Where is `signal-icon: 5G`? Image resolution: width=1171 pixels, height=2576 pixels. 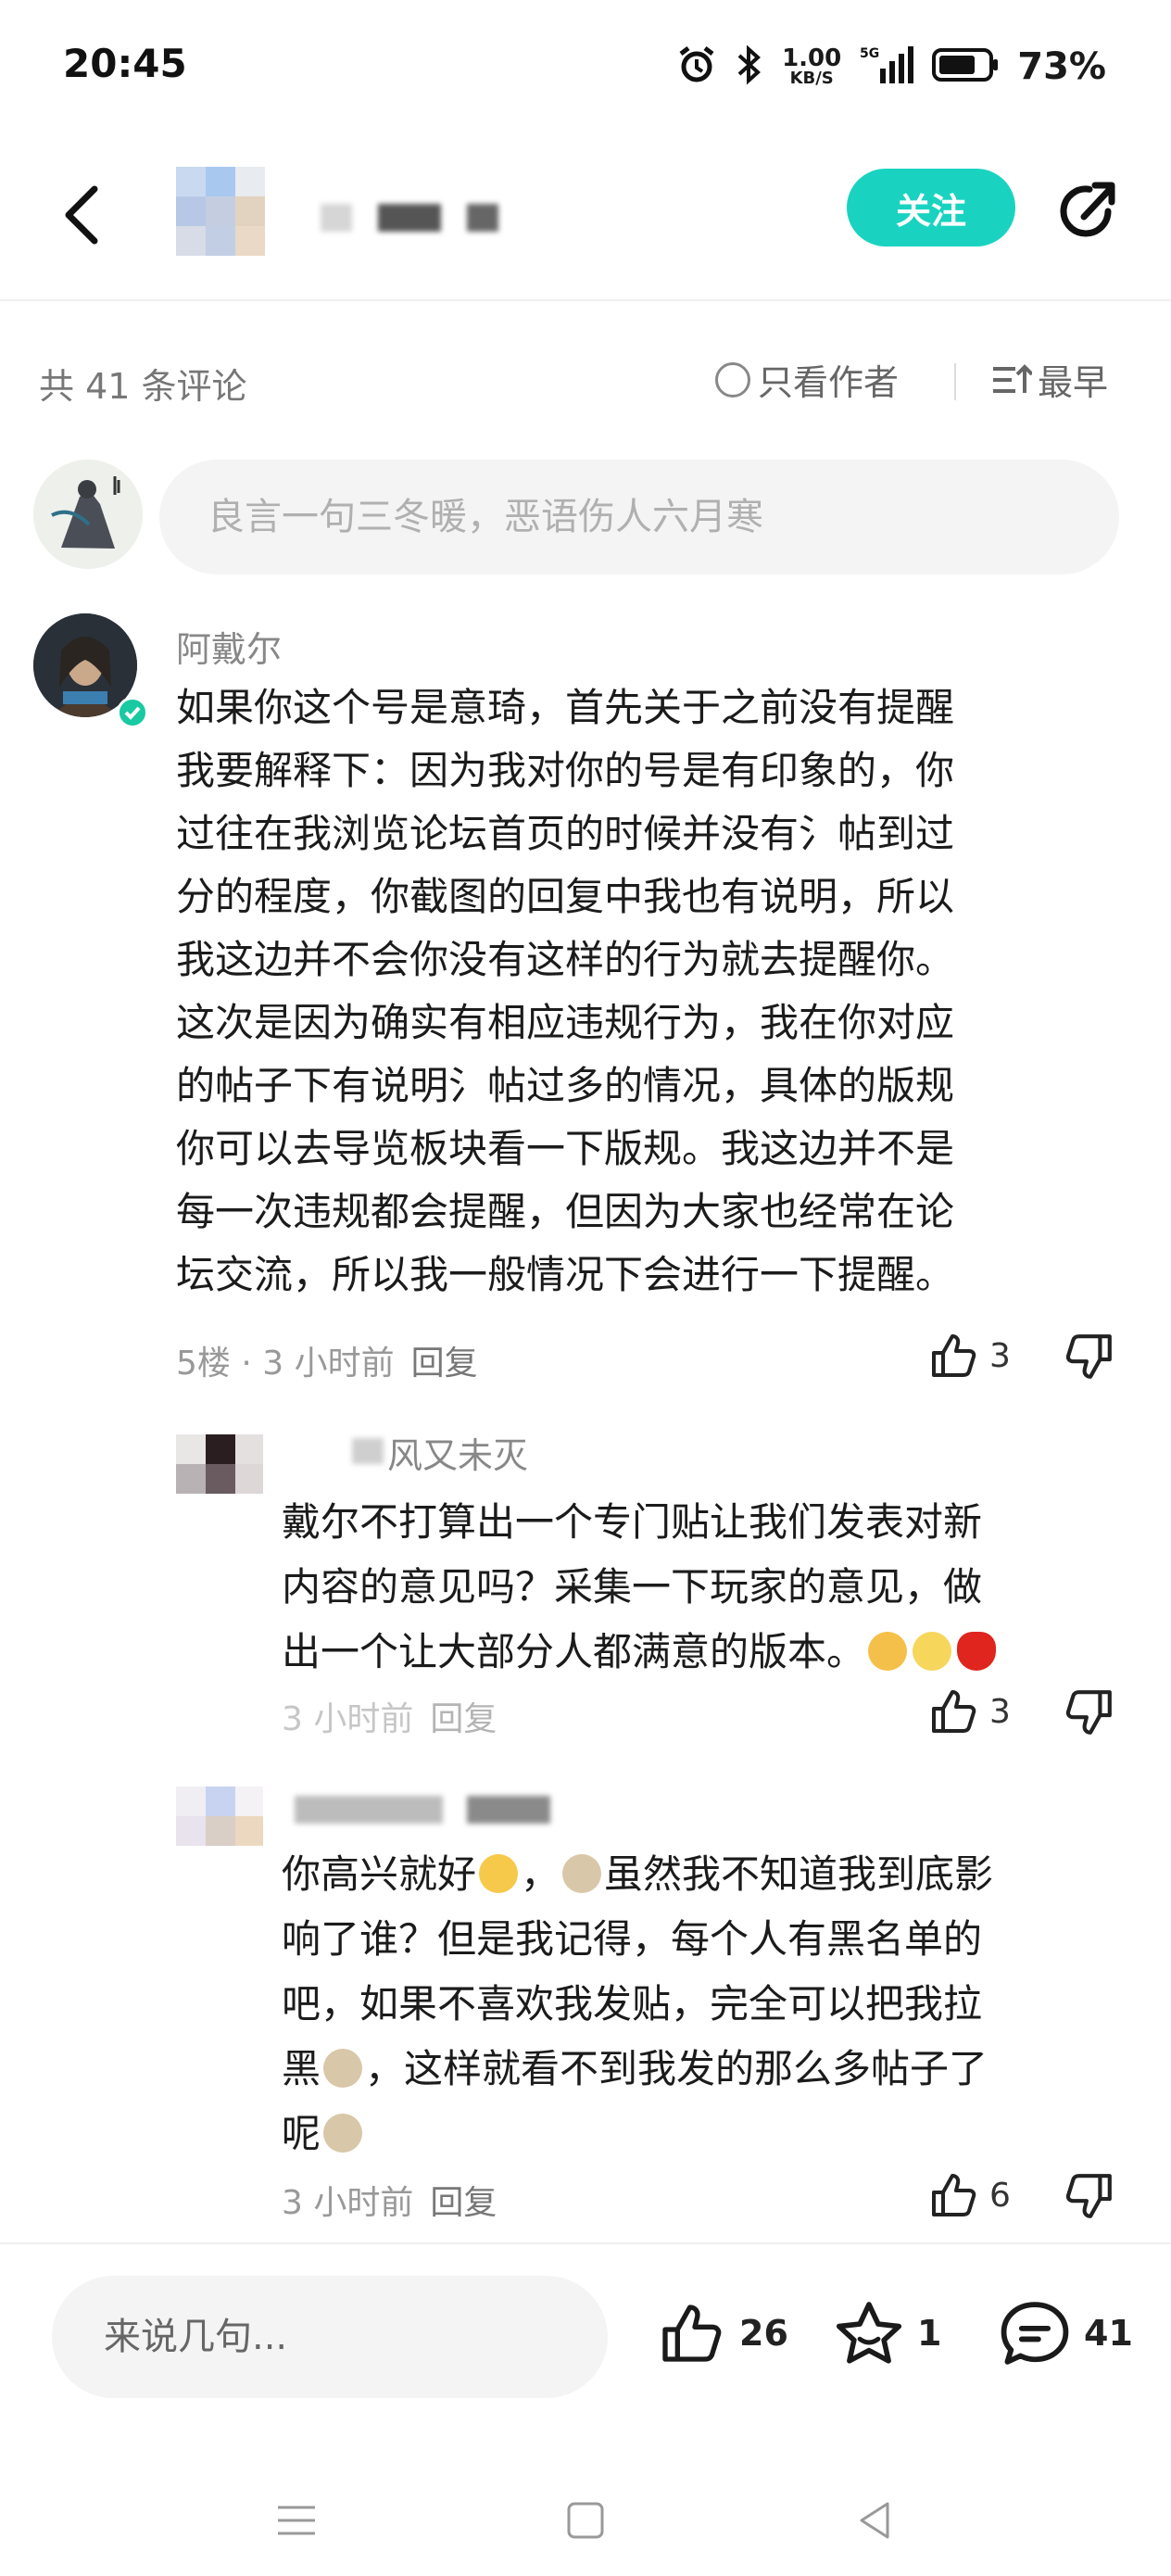
signal-icon: 5G is located at coordinates (887, 66).